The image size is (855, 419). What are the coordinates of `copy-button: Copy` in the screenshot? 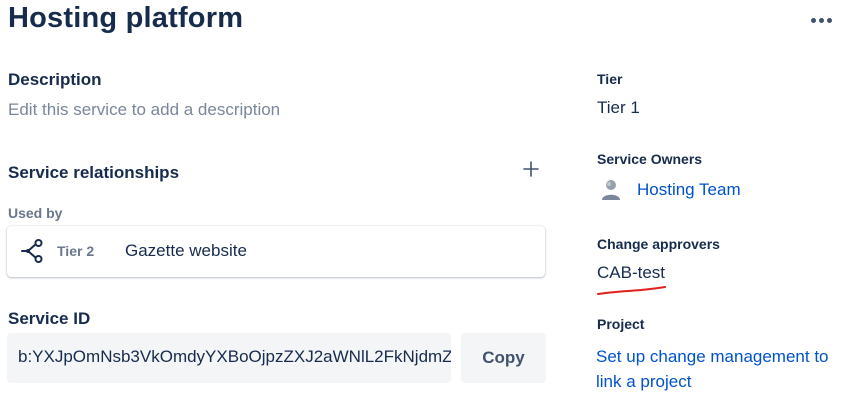 It's located at (503, 358).